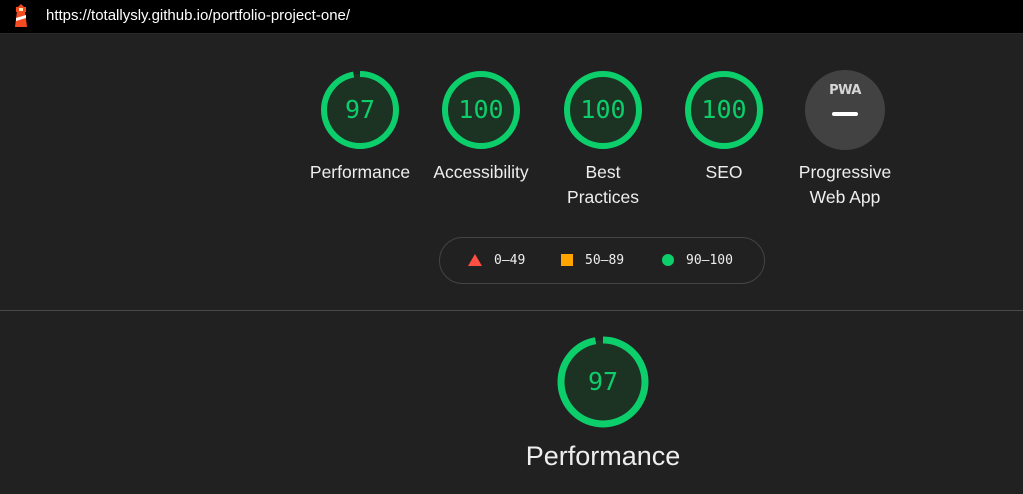  Describe the element at coordinates (845, 184) in the screenshot. I see `gauge-label: Progressive Web App` at that location.